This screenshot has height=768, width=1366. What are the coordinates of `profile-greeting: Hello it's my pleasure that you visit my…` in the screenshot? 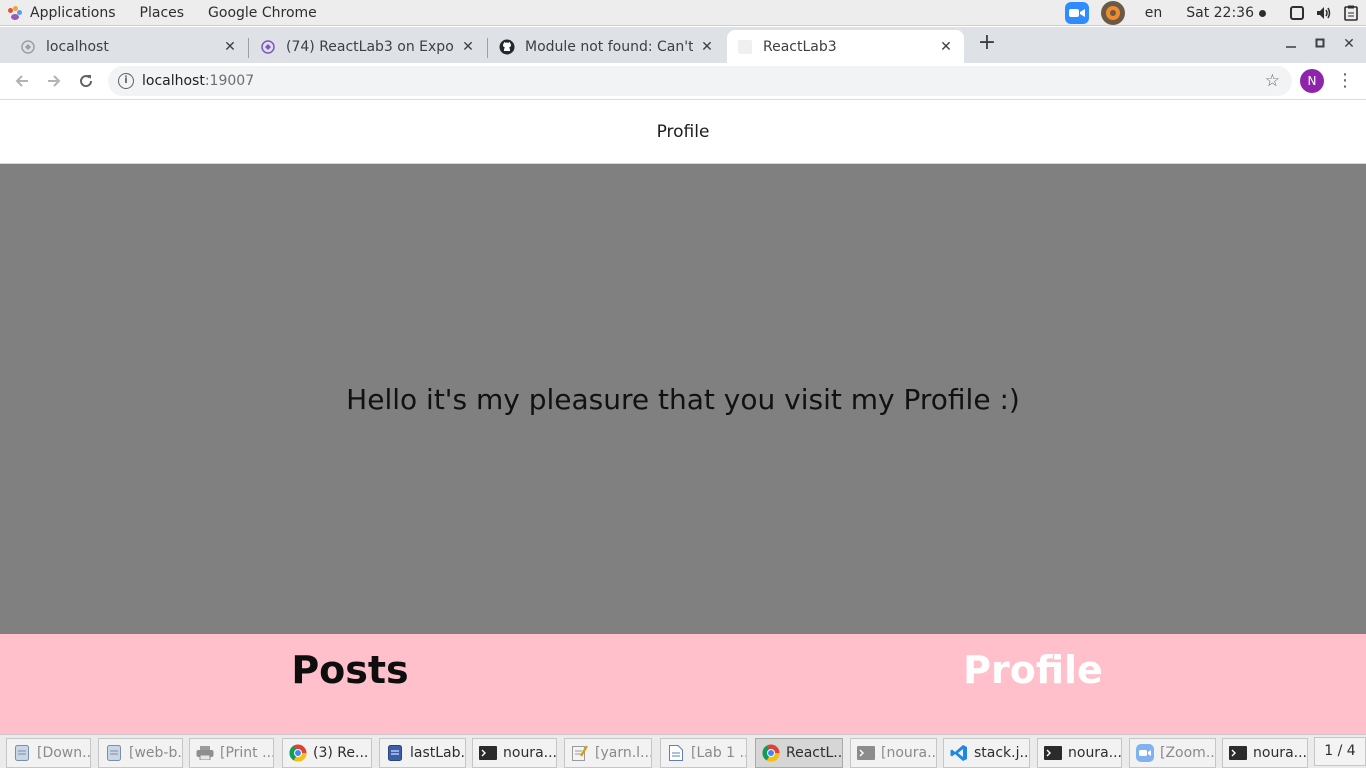 It's located at (683, 399).